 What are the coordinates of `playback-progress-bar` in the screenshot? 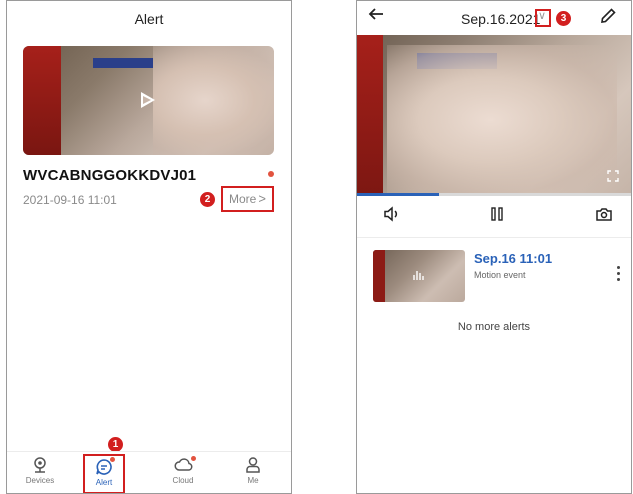 It's located at (494, 194).